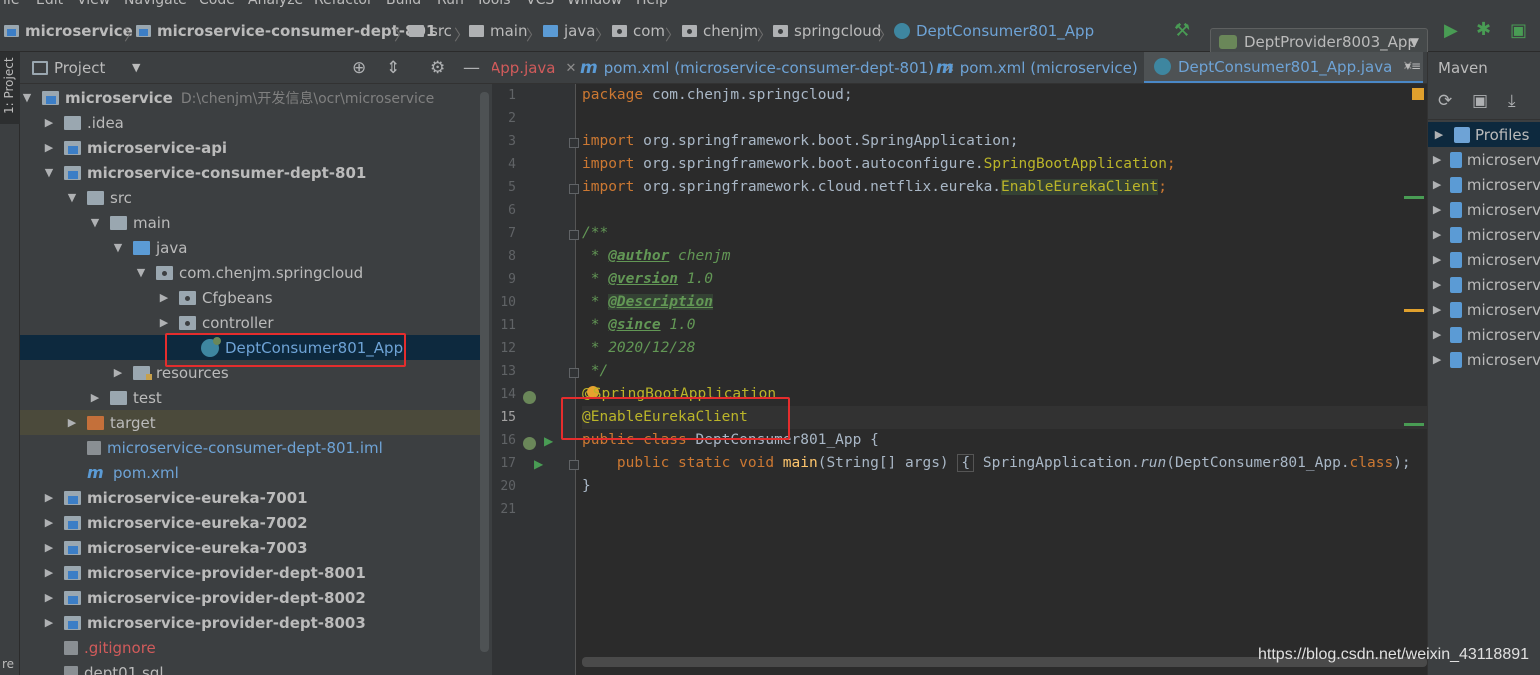 The width and height of the screenshot is (1540, 675). I want to click on download-icon: ⤓, so click(1512, 101).